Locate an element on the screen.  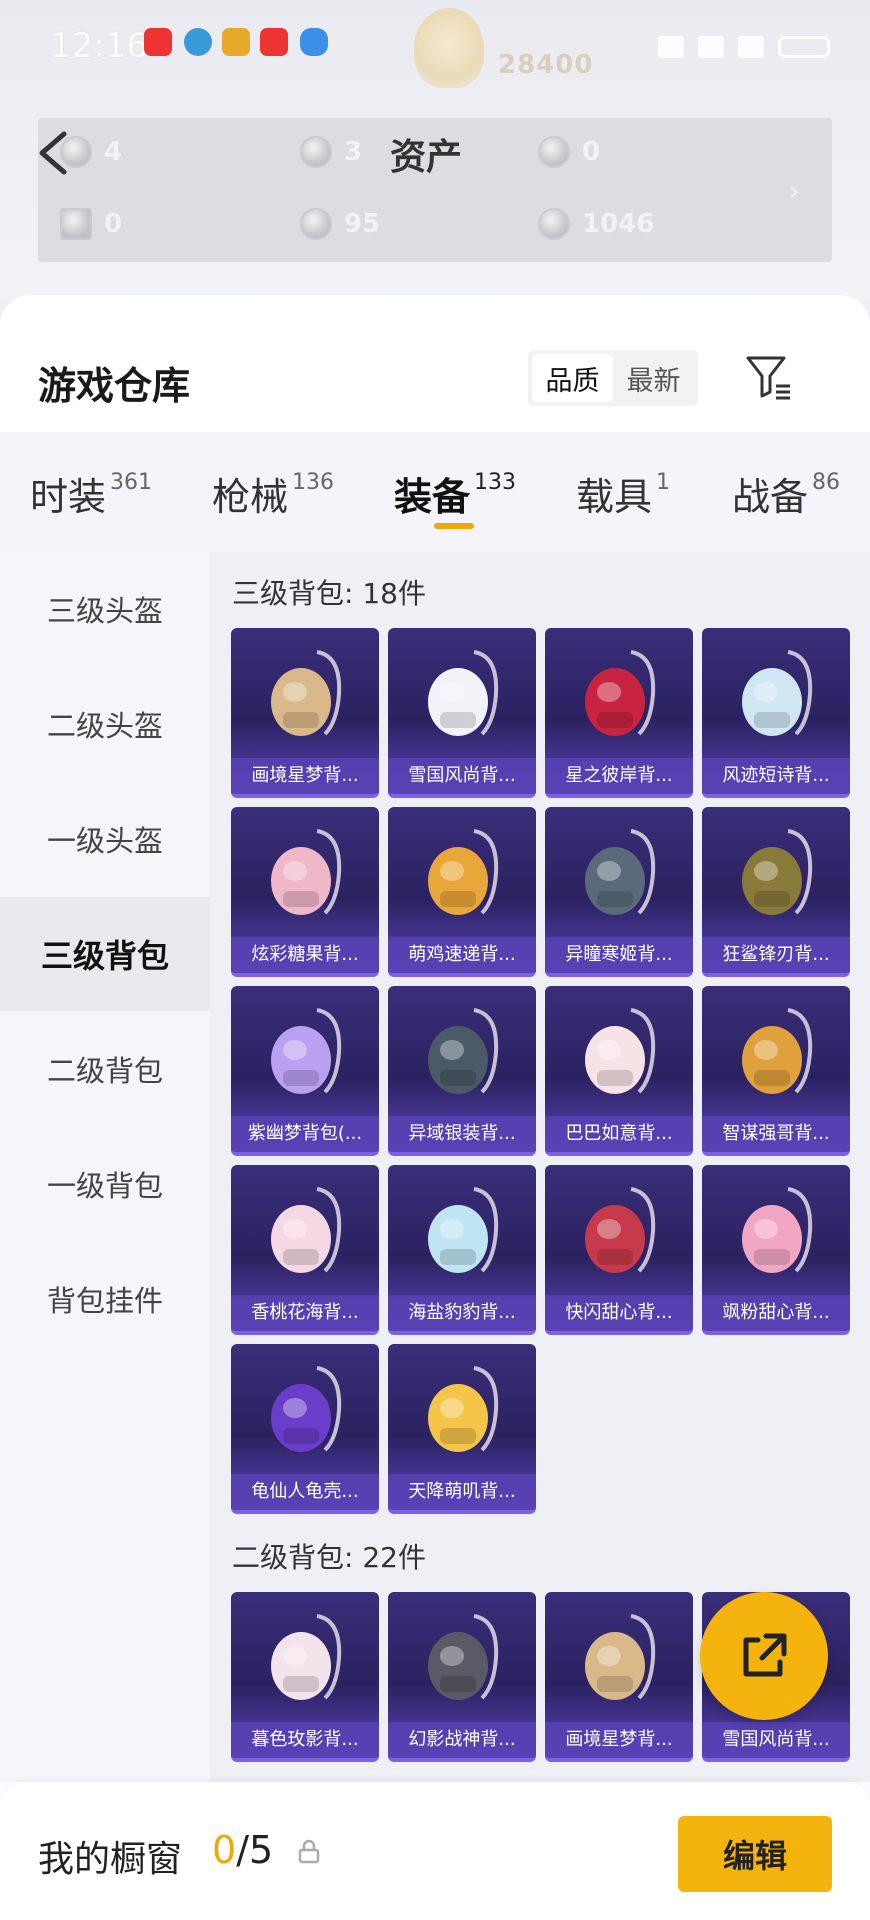
sidebar-item-helmet-1: 一级头盔 is located at coordinates (105, 839).